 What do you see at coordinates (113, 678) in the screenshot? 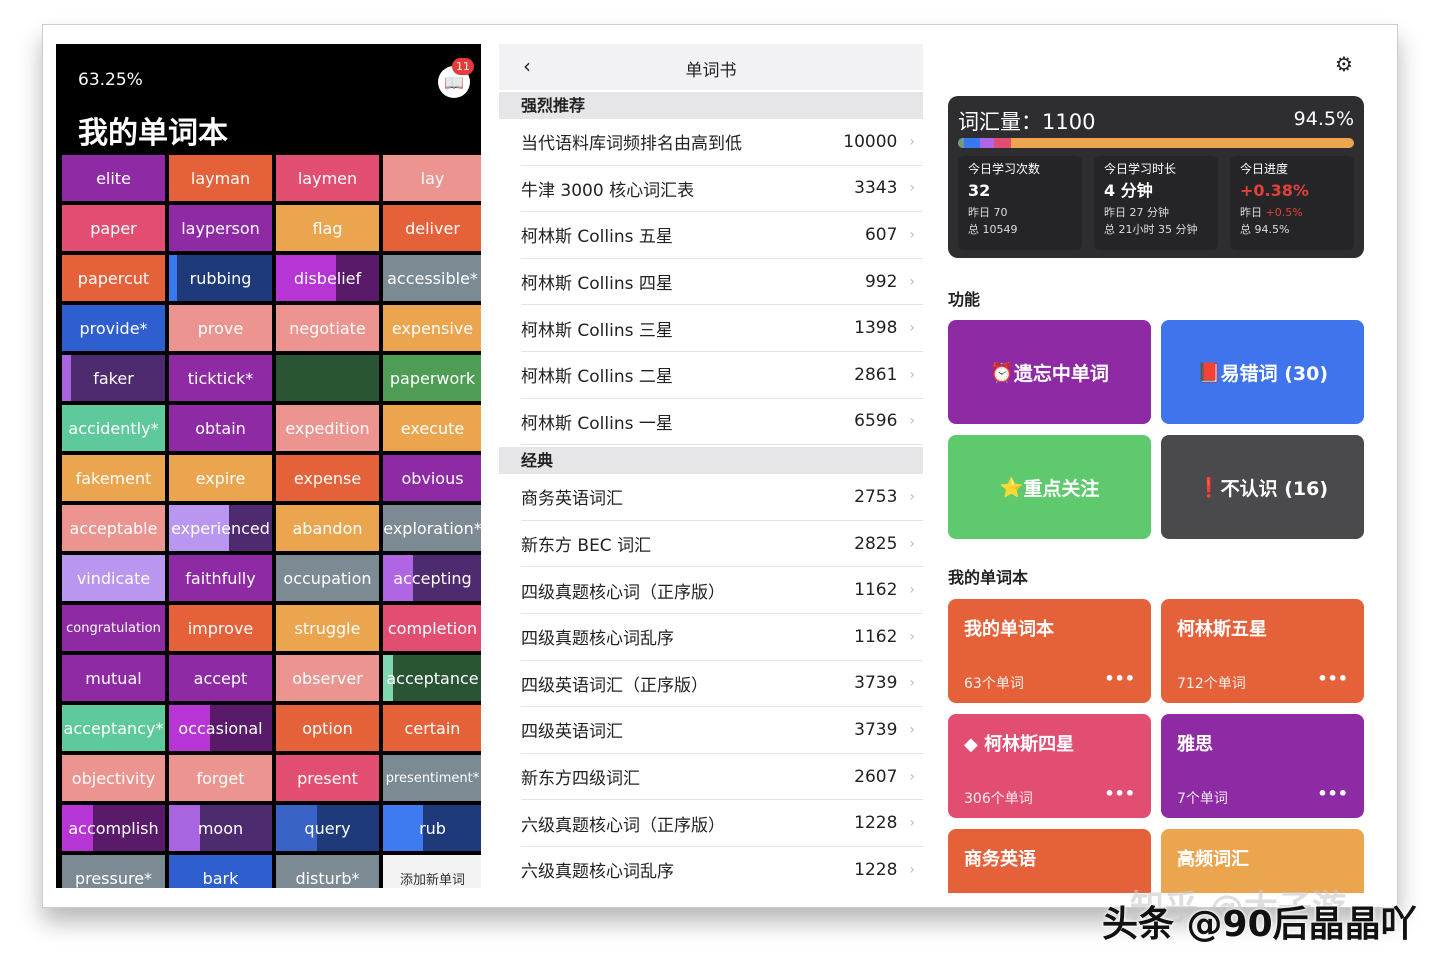
I see `word-cell: mutual` at bounding box center [113, 678].